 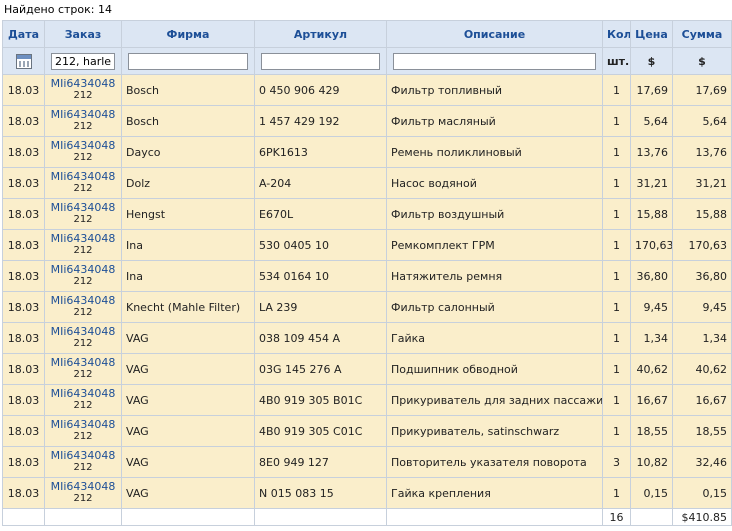 I want to click on row-article: 8E0 949 127, so click(x=320, y=462).